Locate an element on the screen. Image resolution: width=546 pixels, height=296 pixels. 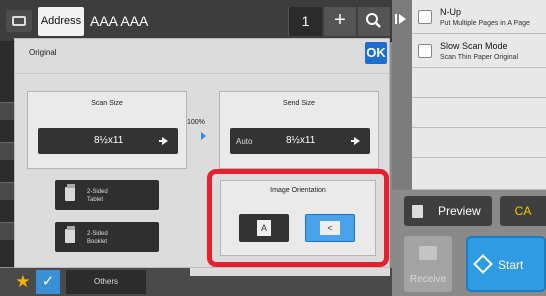
checkmark-icon: ✓ is located at coordinates (48, 282).